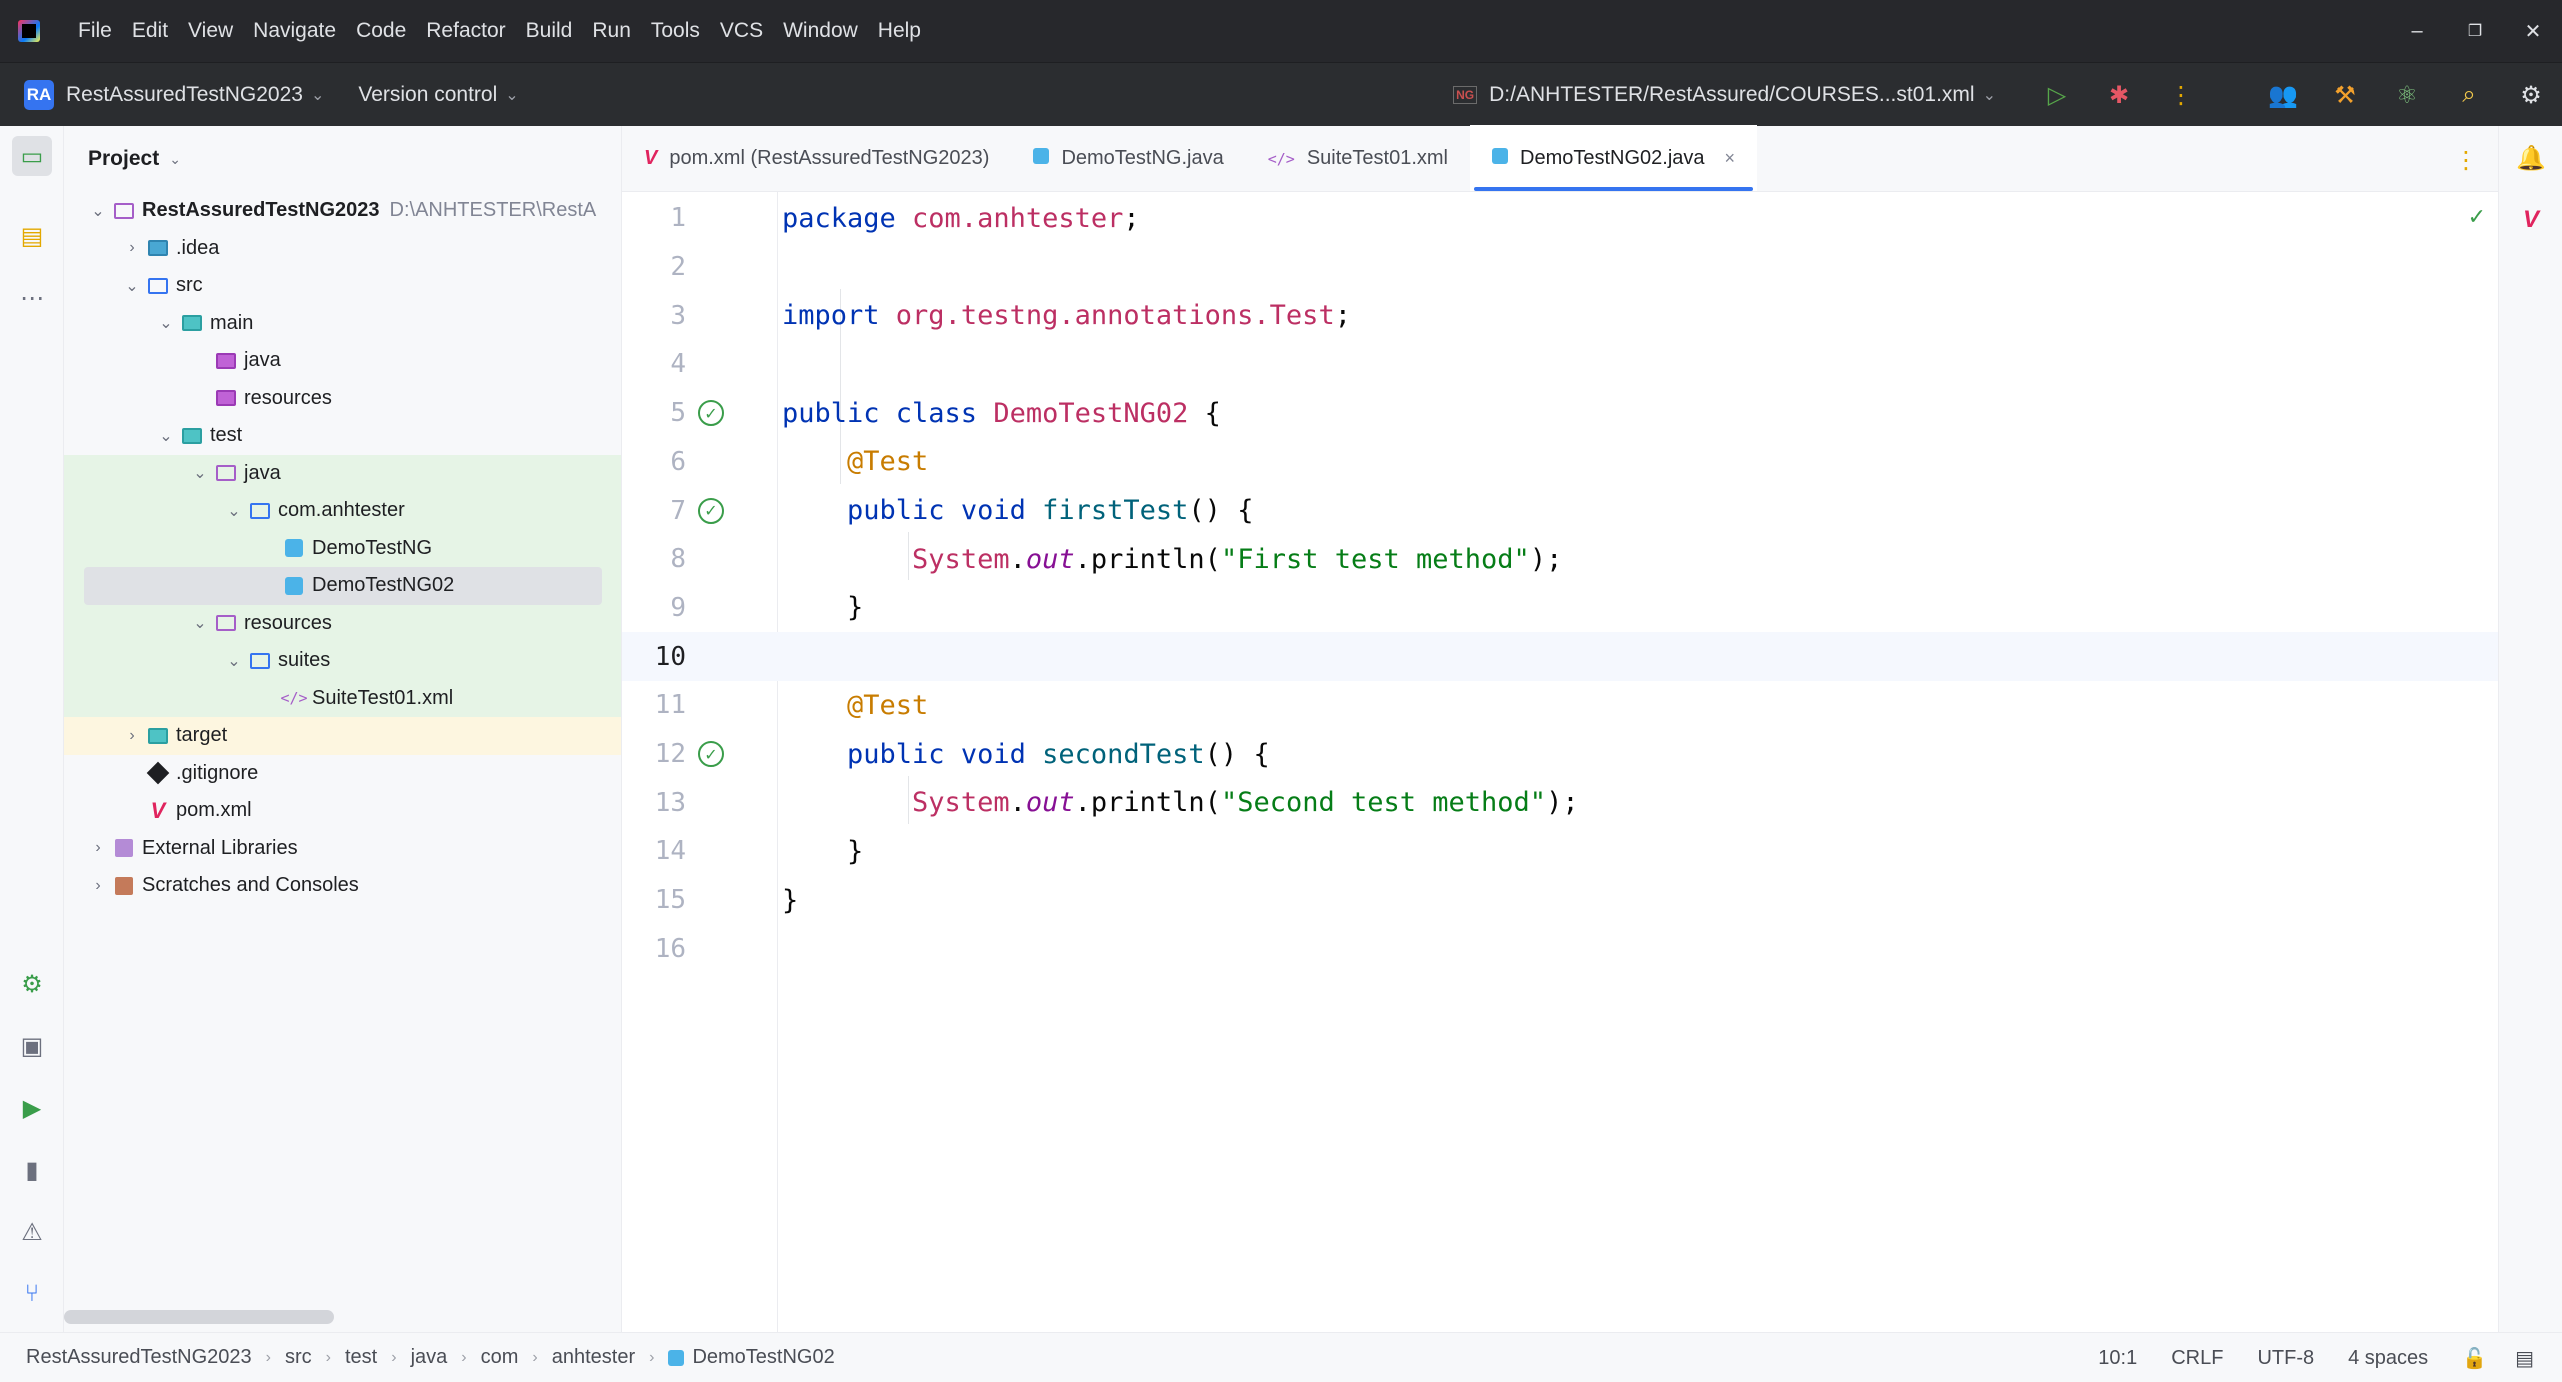 The height and width of the screenshot is (1382, 2562). I want to click on line-number: 14, so click(654, 851).